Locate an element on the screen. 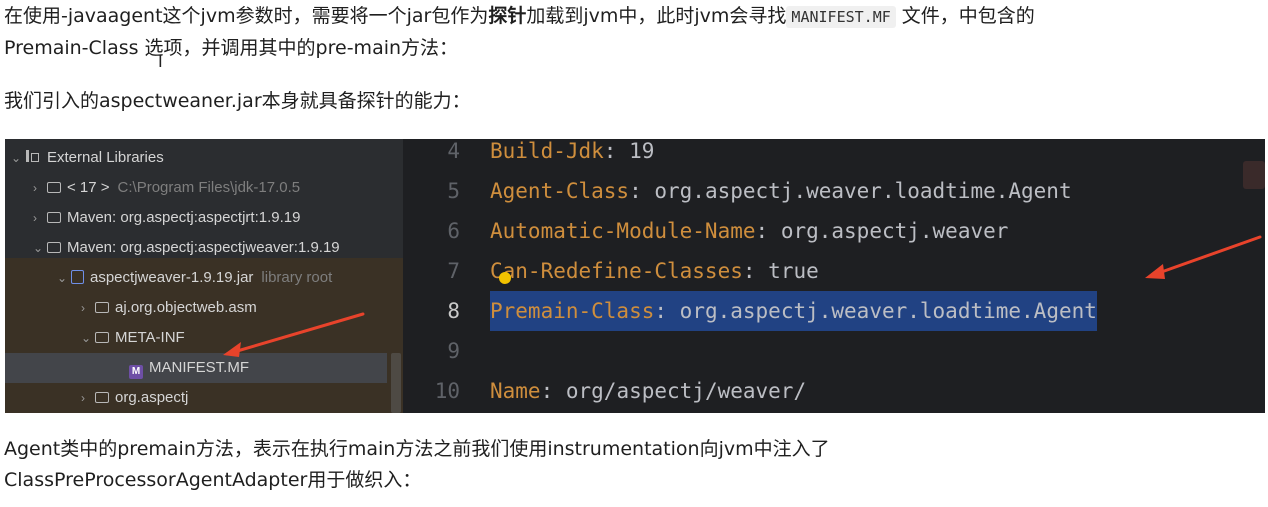  agent-text-line2: ClassPreProcessorAgentAdapter用于做织入： is located at coordinates (213, 480).